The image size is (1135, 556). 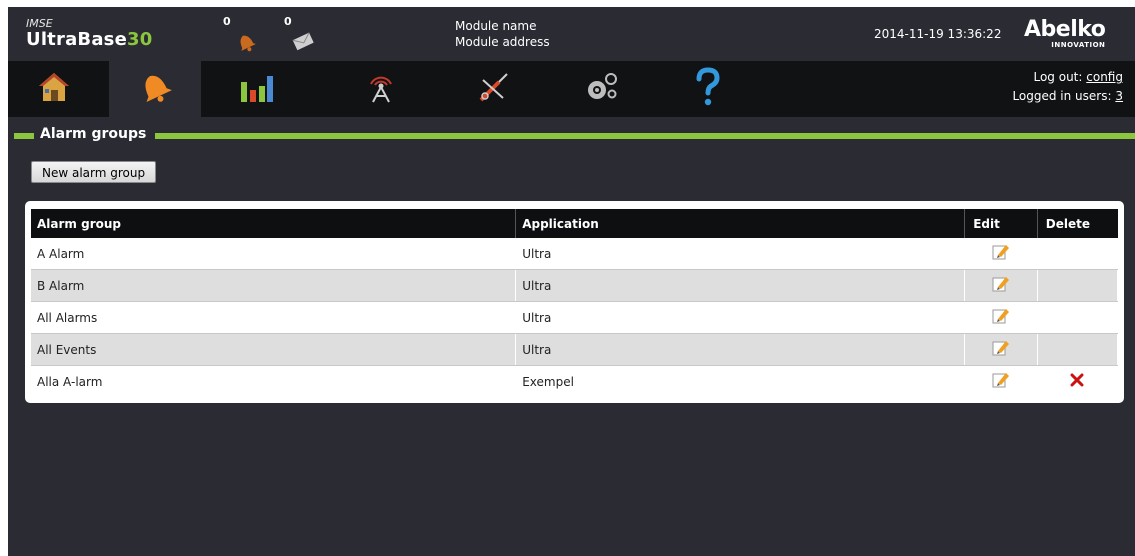 What do you see at coordinates (1077, 223) in the screenshot?
I see `header-delete: Delete` at bounding box center [1077, 223].